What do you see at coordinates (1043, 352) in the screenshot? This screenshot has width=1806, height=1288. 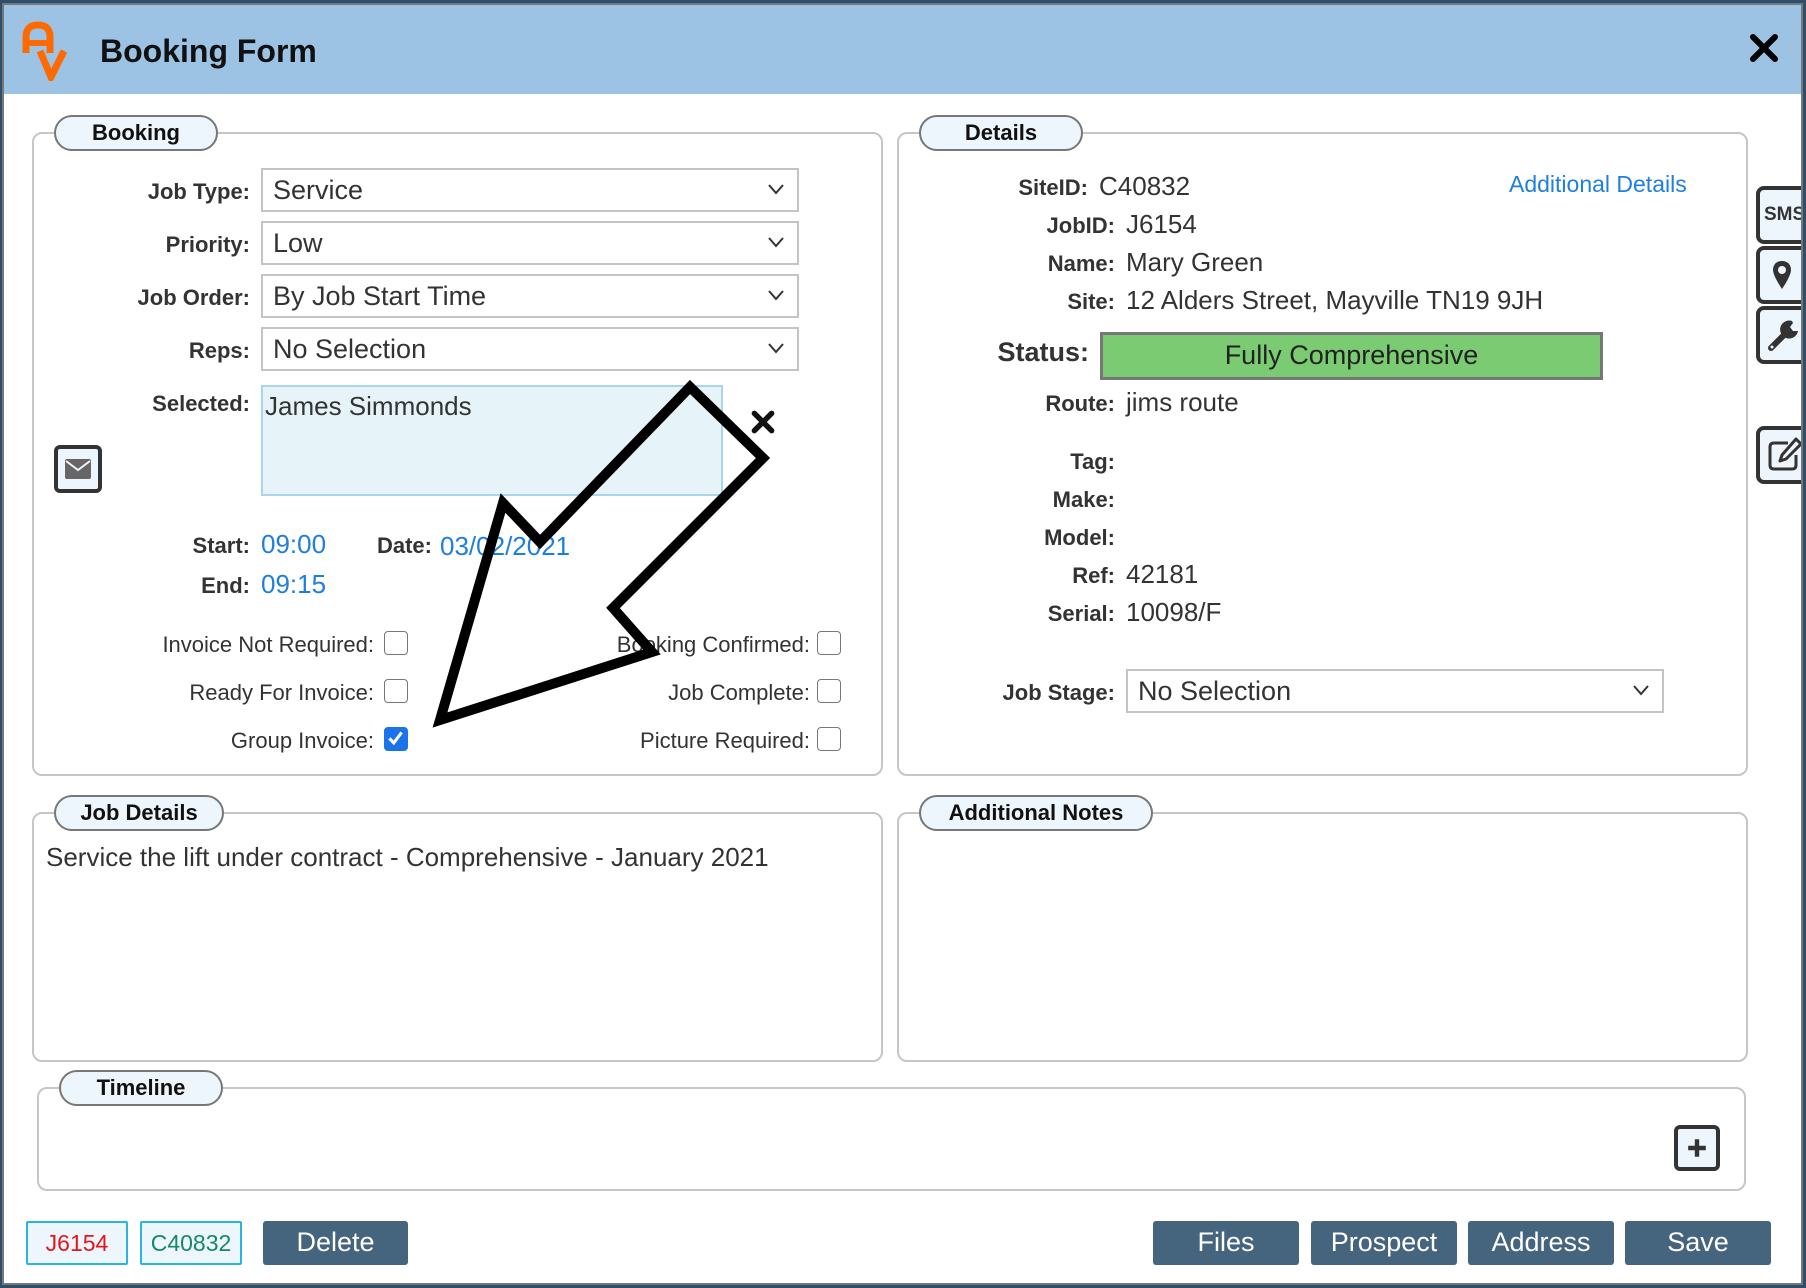 I see `status-label: Status:` at bounding box center [1043, 352].